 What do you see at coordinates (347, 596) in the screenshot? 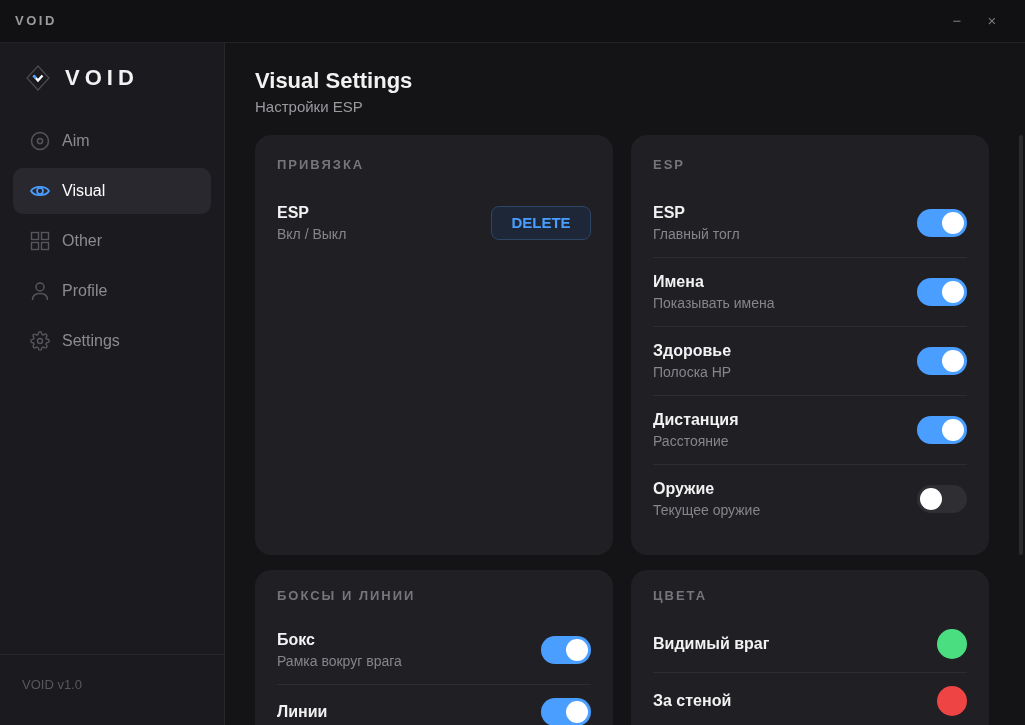
I see `section-title: БОКСЫ И ЛИНИИ` at bounding box center [347, 596].